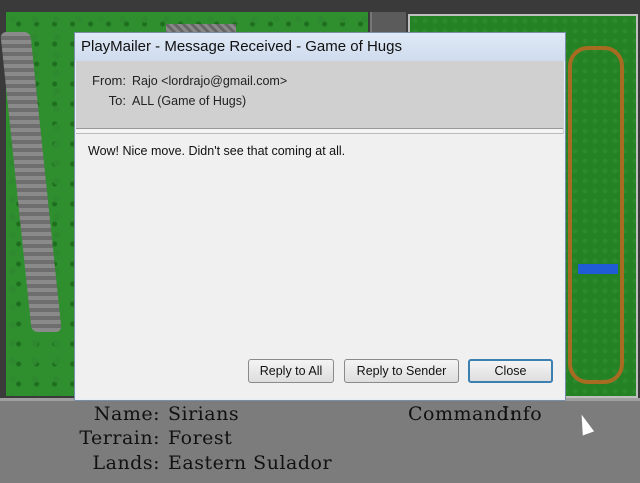 This screenshot has height=483, width=640. I want to click on from-label: From:, so click(109, 80).